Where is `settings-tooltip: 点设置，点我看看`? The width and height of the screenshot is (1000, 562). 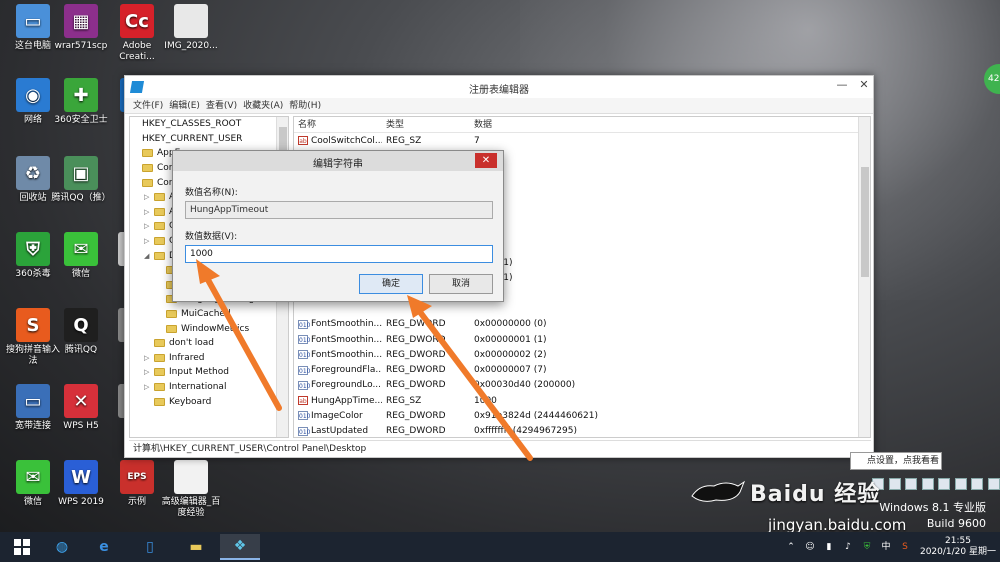
settings-tooltip: 点设置，点我看看 is located at coordinates (896, 461).